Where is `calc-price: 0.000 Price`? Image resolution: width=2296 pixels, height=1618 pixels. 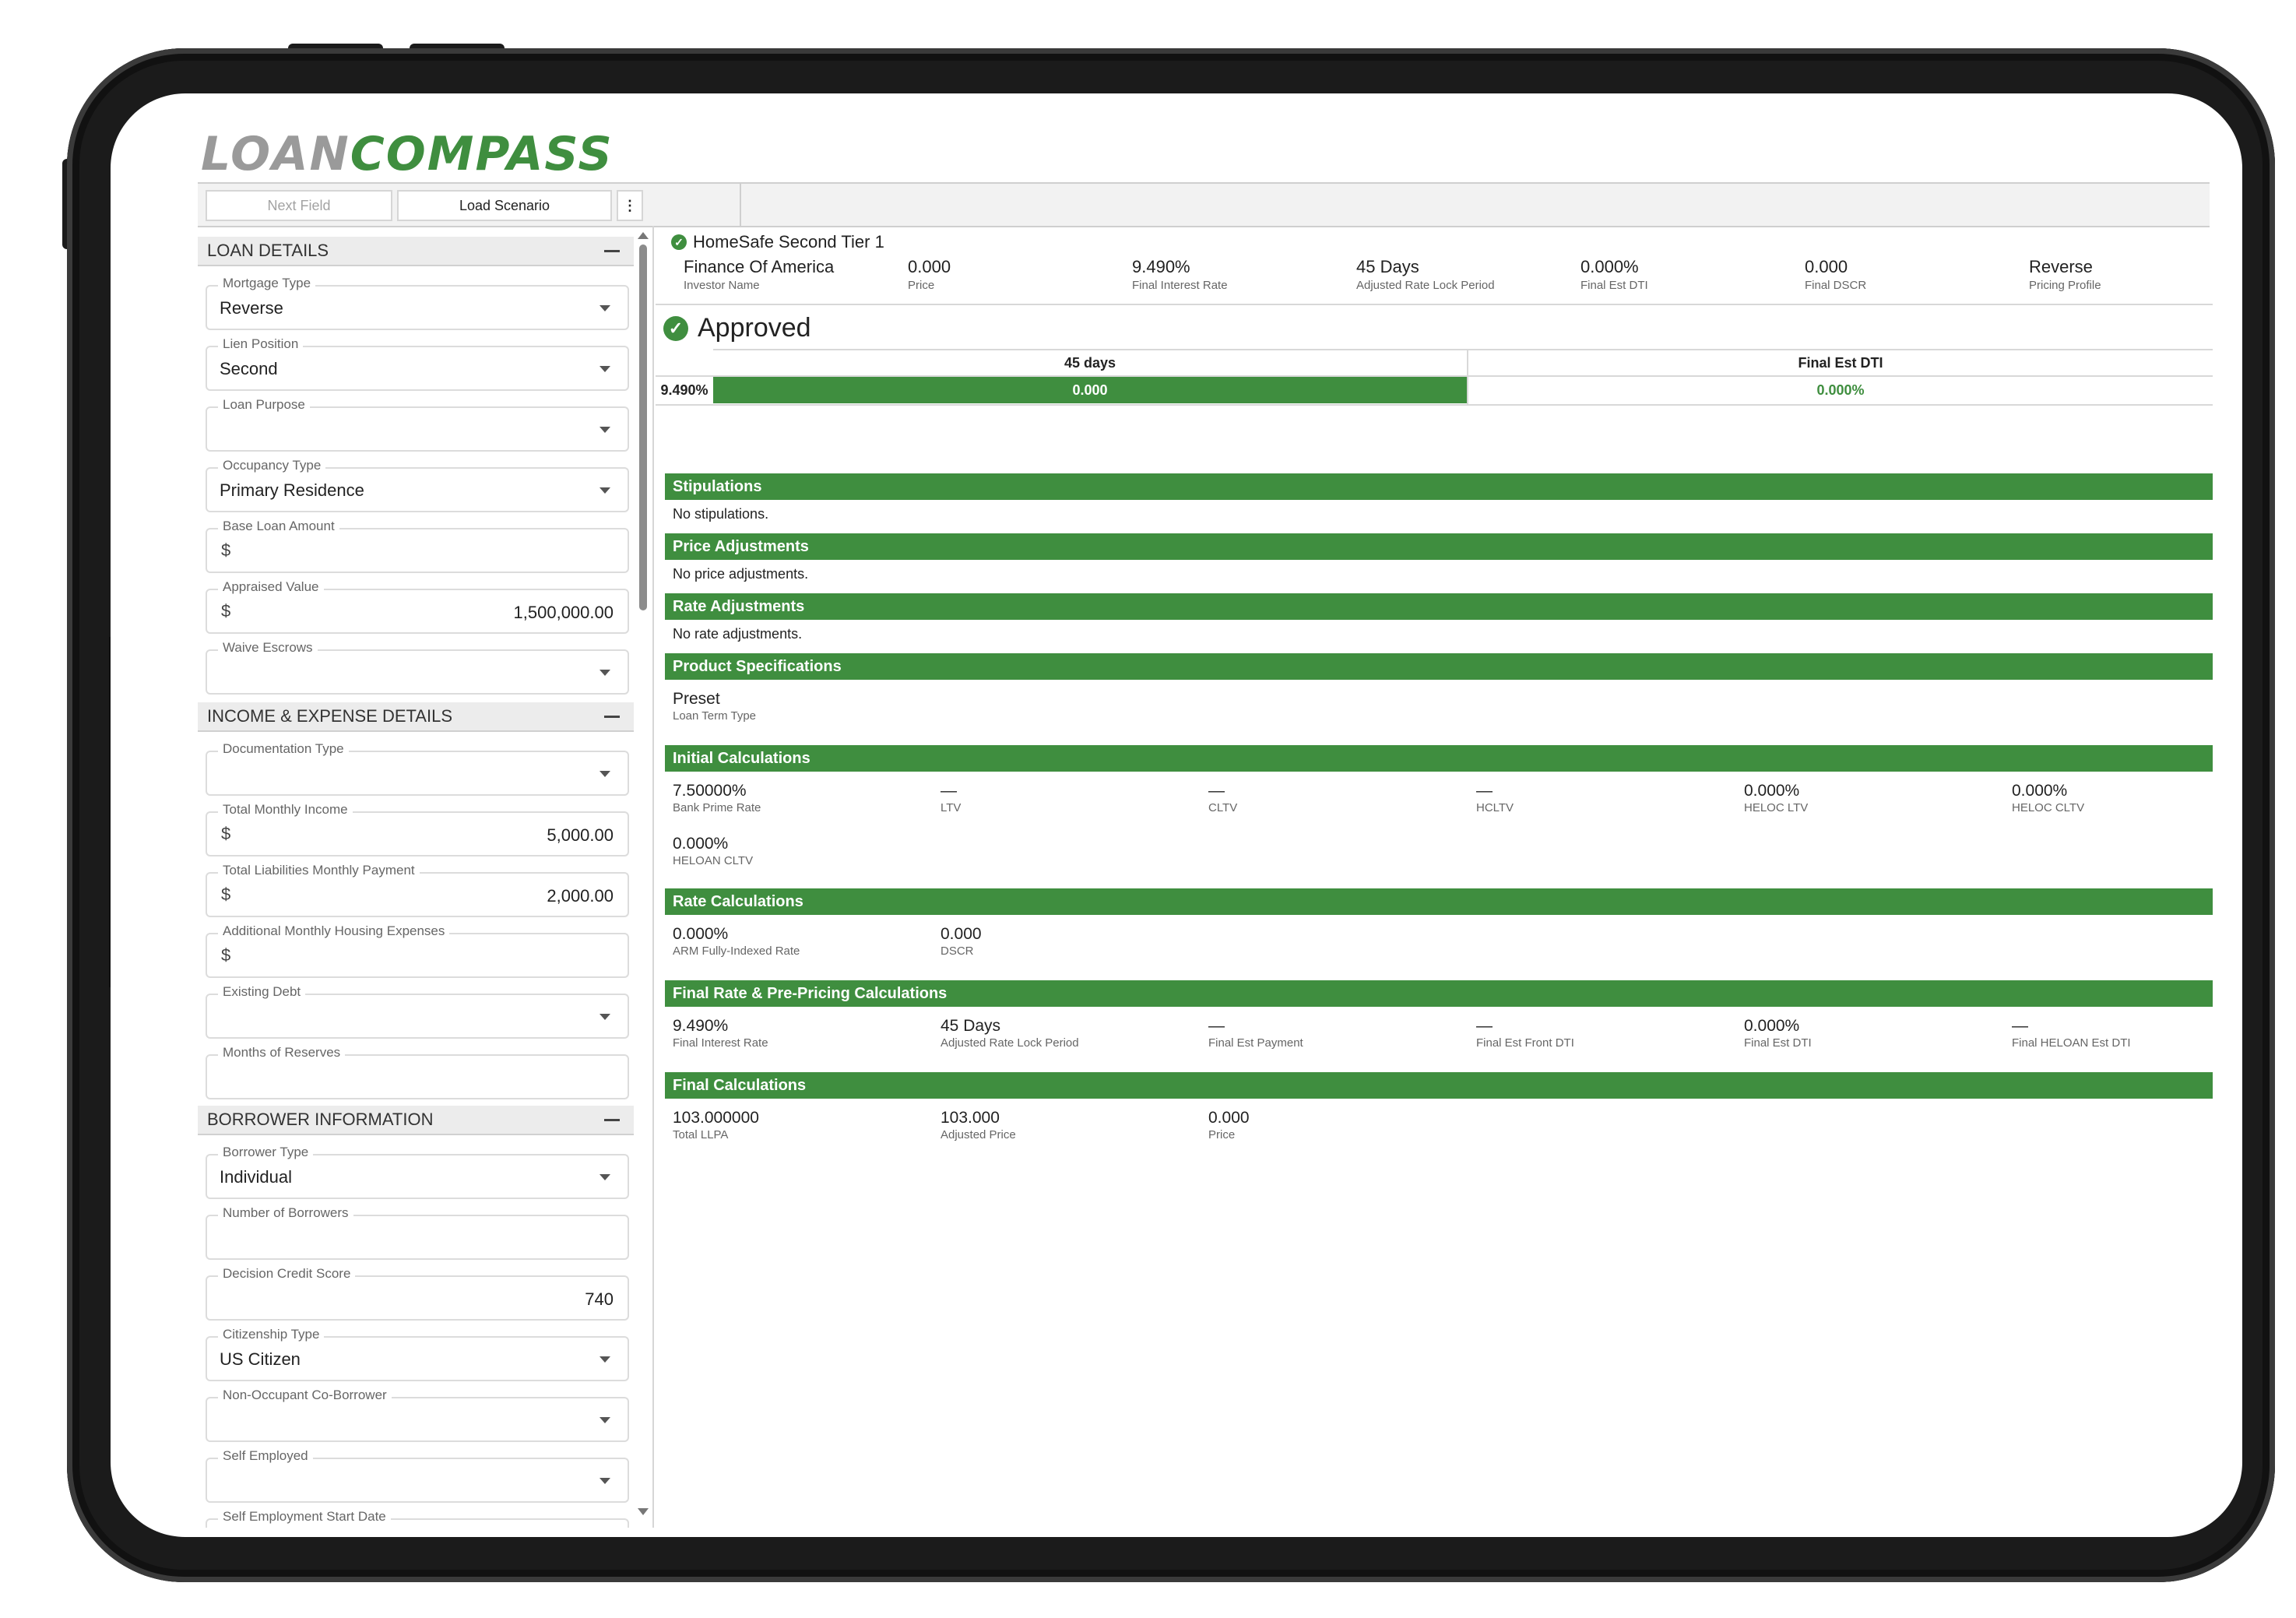
calc-price: 0.000 Price is located at coordinates (1229, 1125).